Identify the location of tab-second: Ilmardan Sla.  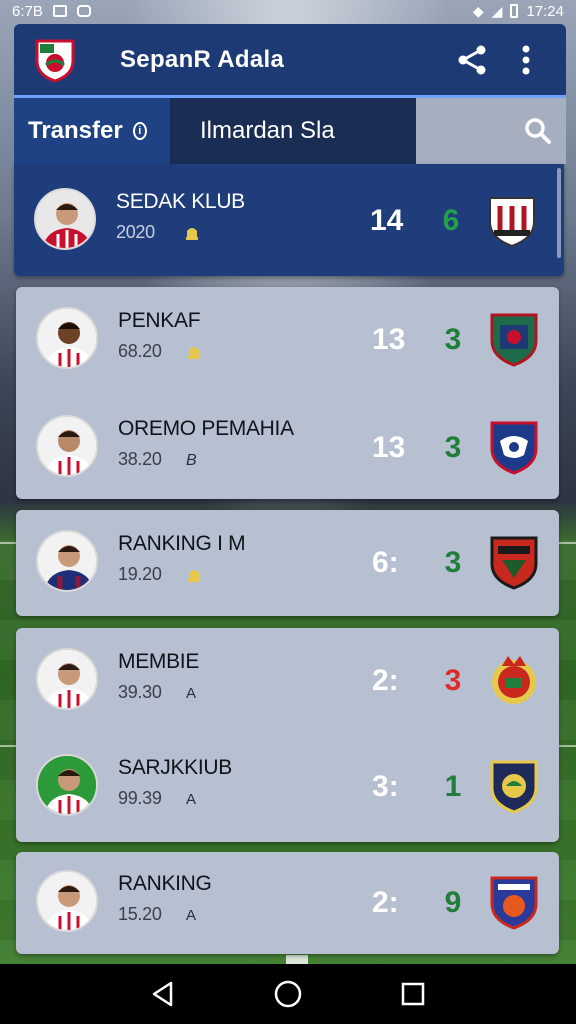
(293, 131).